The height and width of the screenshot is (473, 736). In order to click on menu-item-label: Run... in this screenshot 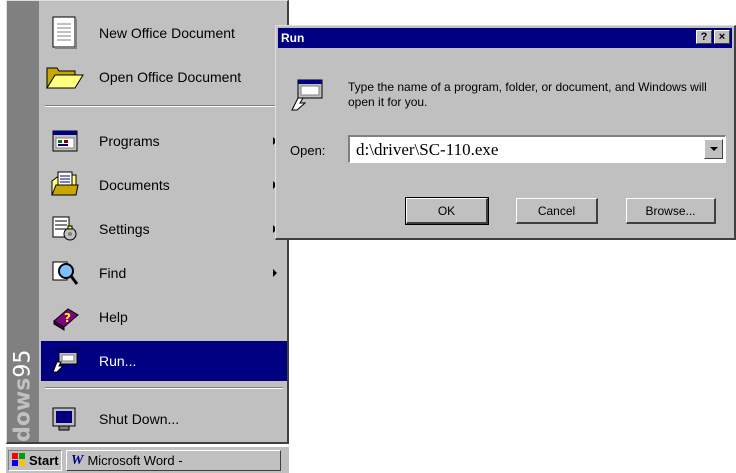, I will do `click(118, 361)`.